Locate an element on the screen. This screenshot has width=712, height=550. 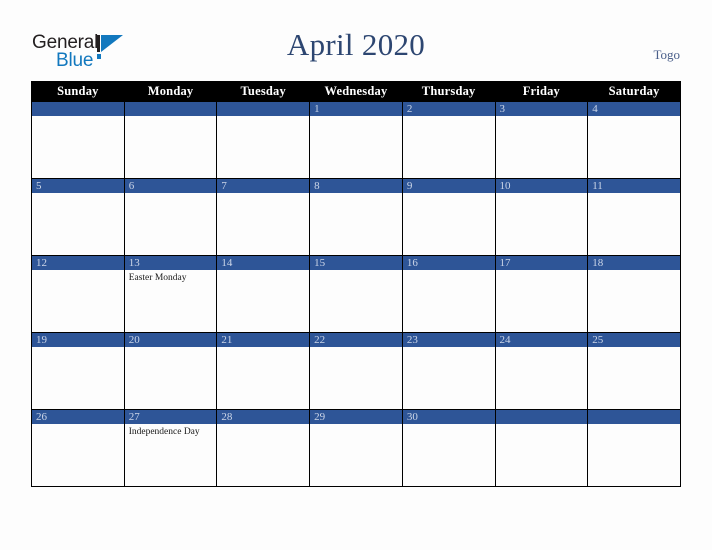
day-number: 17 is located at coordinates (541, 263).